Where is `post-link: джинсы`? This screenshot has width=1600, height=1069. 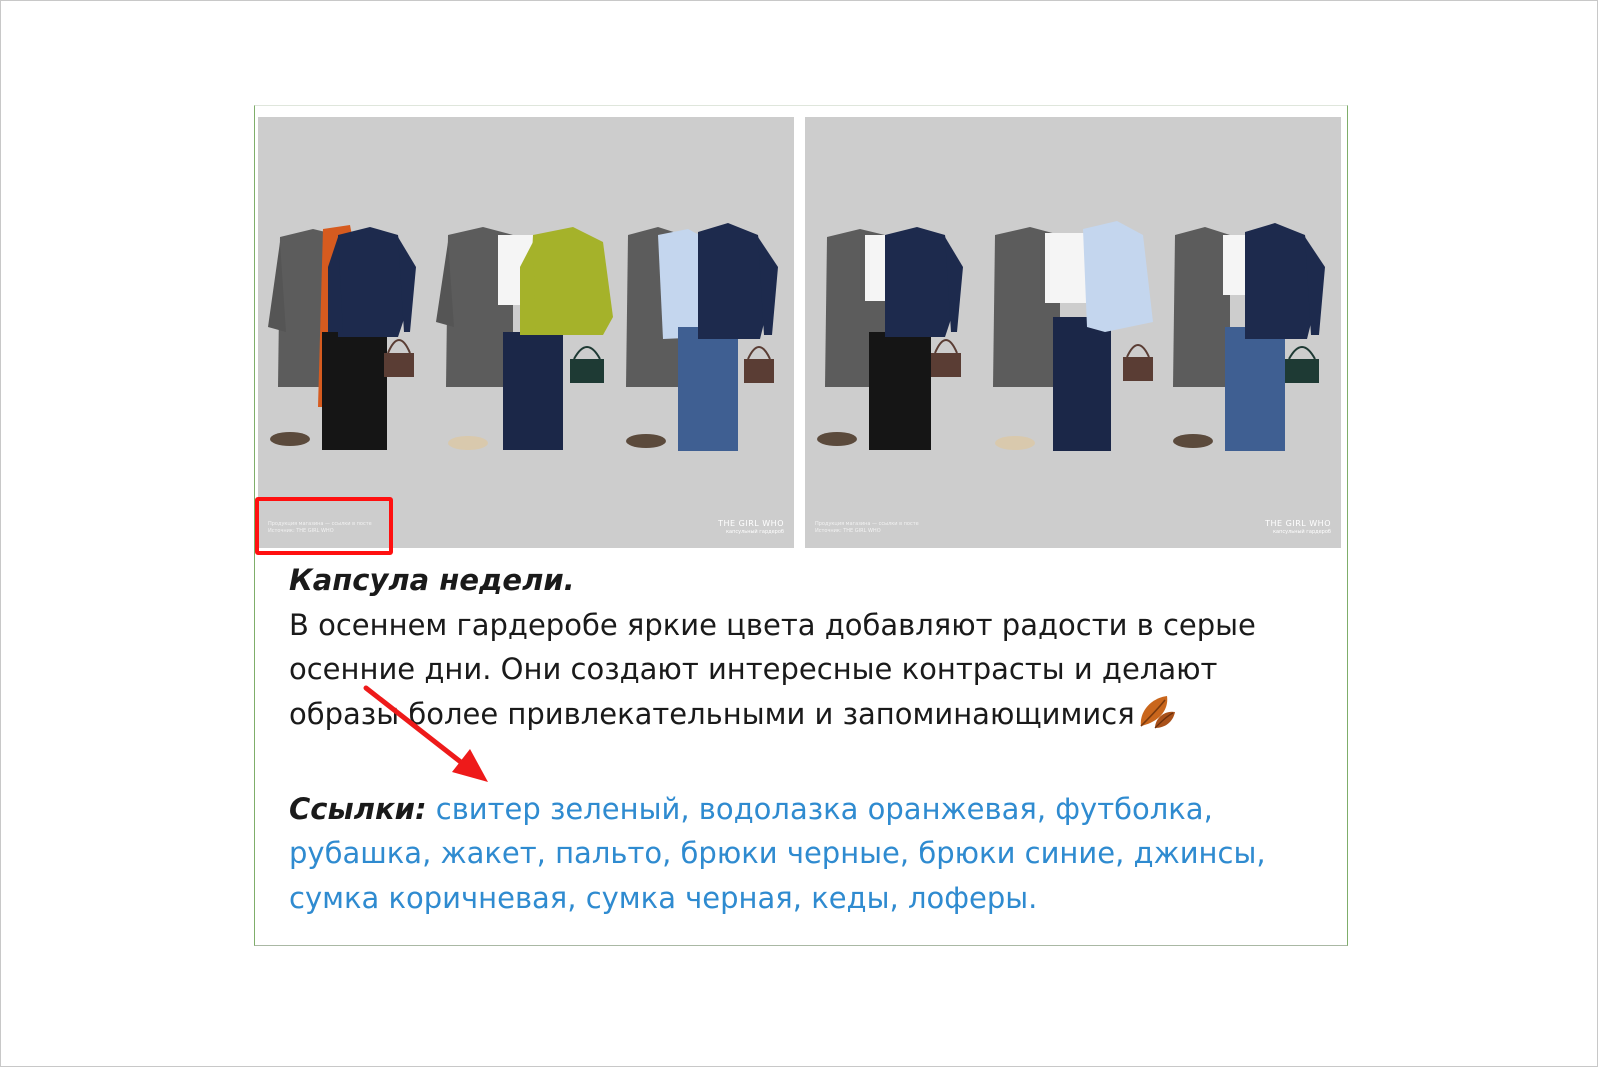 post-link: джинсы is located at coordinates (1195, 853).